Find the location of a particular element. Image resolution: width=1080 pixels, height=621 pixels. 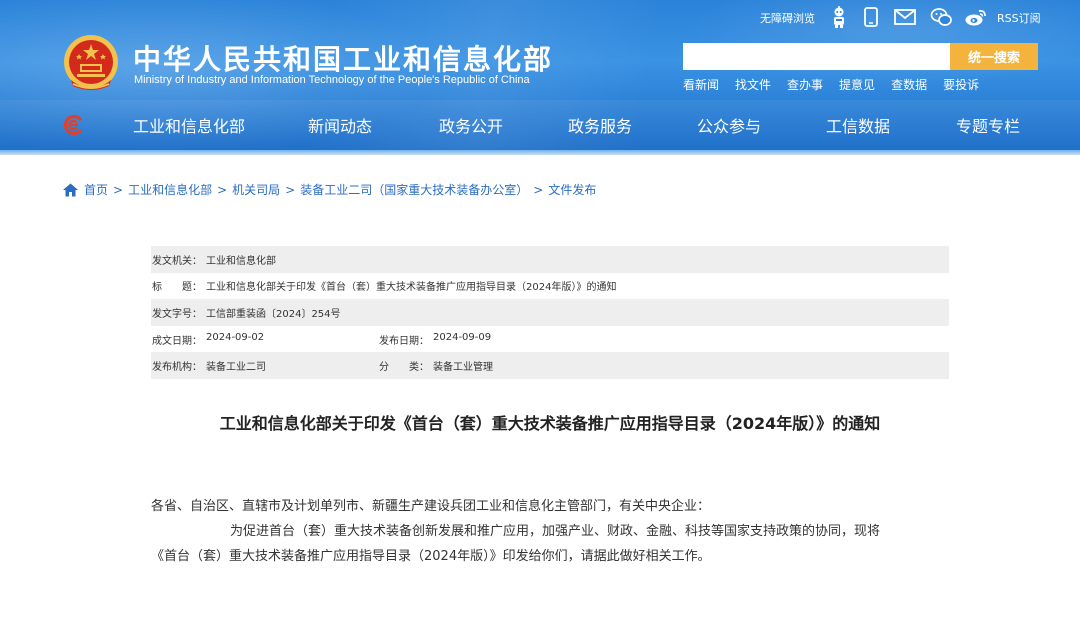

meta-value: 装备工业二司 is located at coordinates (236, 368).